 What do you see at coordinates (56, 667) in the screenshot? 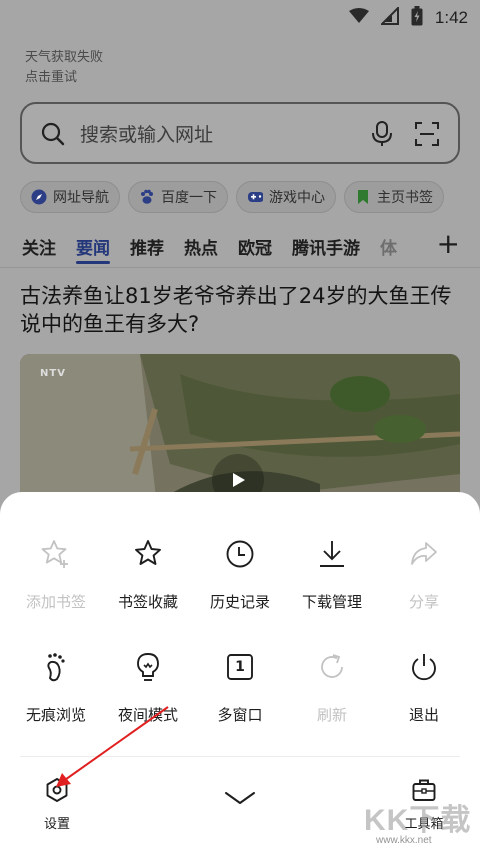
I see `footprint-icon` at bounding box center [56, 667].